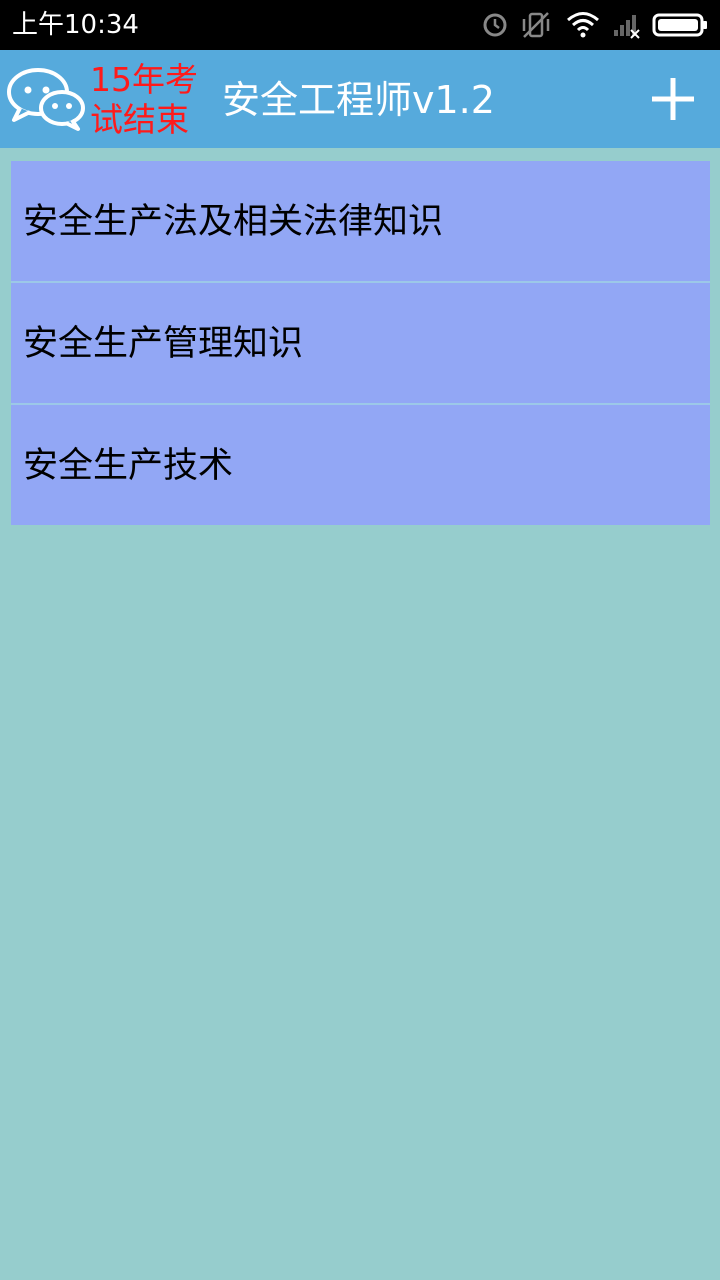 The height and width of the screenshot is (1280, 720). Describe the element at coordinates (360, 25) in the screenshot. I see `status-bar: 上午10:34` at that location.